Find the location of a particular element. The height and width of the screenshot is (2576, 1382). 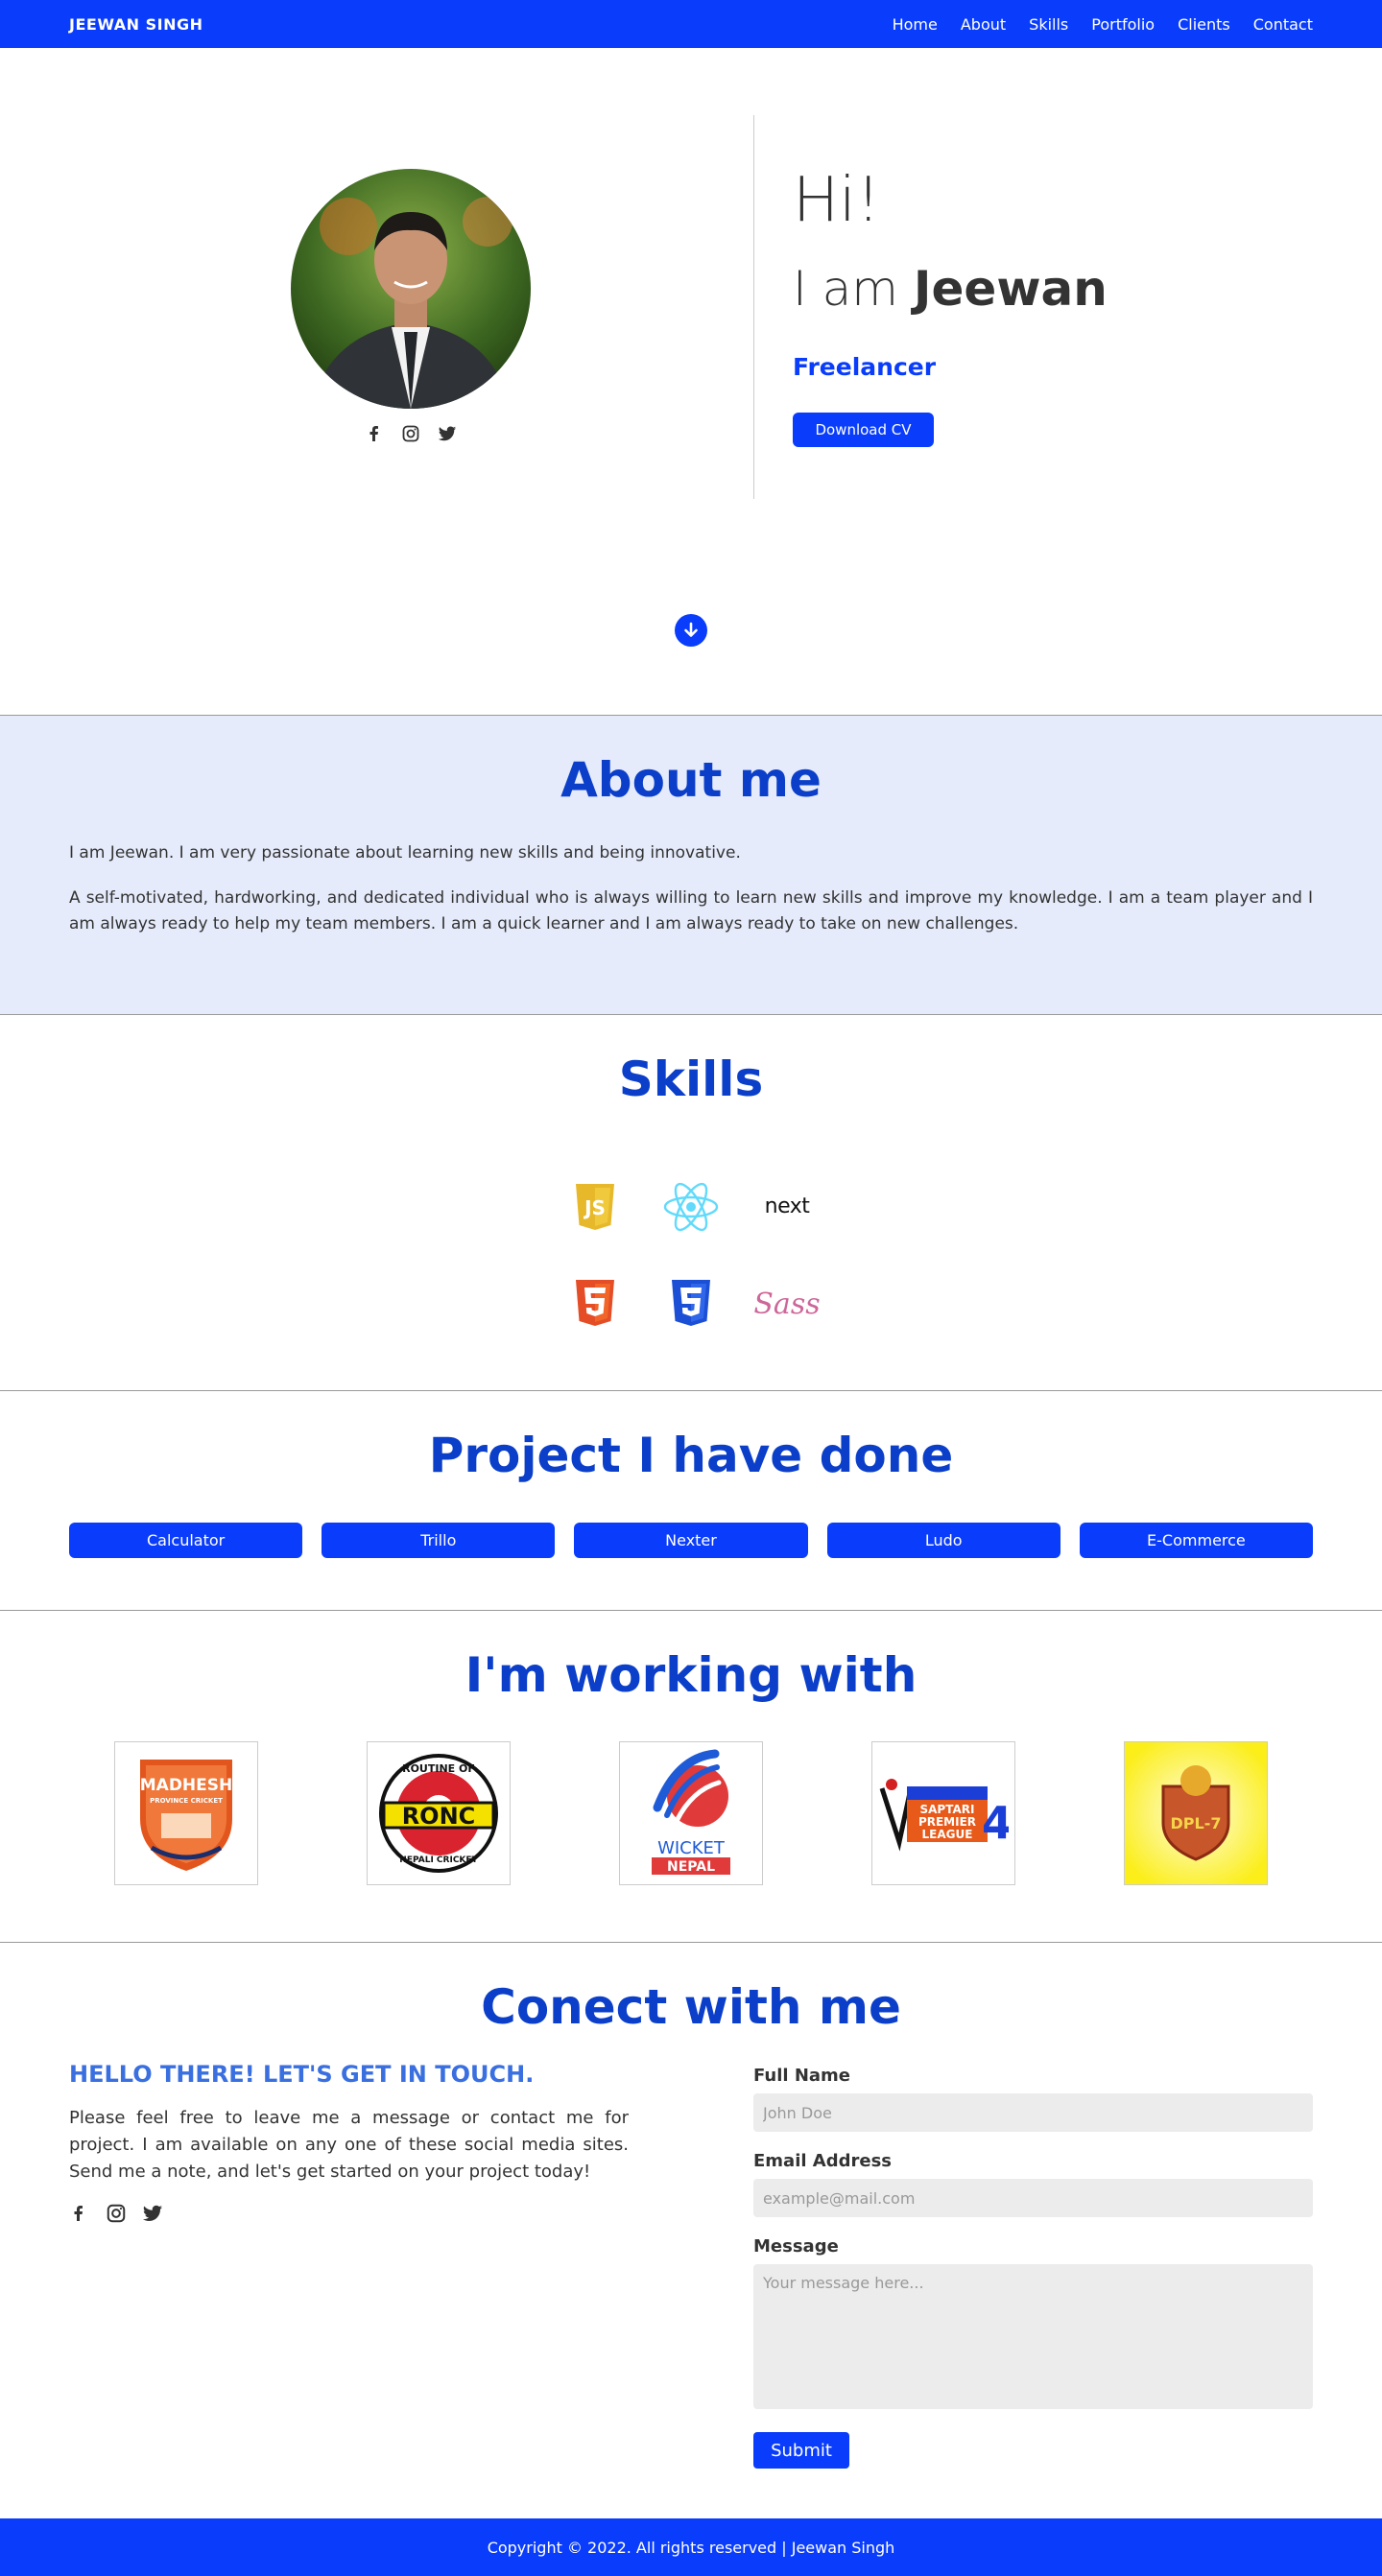

nav-link-clients: Clients is located at coordinates (1204, 25).